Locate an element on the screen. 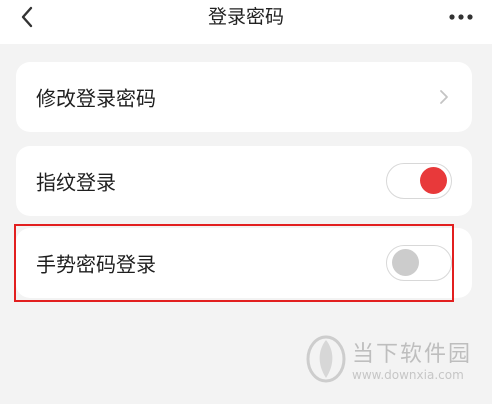 The height and width of the screenshot is (404, 492). more-button is located at coordinates (461, 17).